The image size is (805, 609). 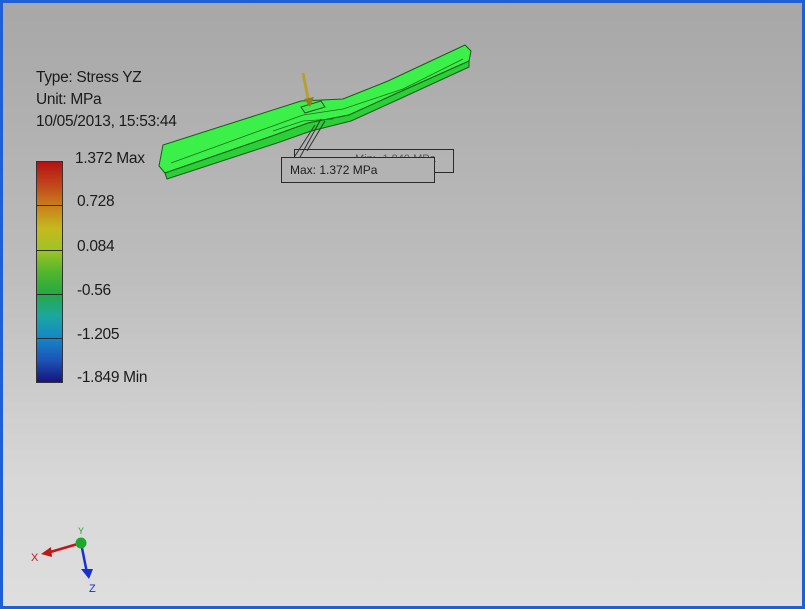 What do you see at coordinates (81, 543) in the screenshot?
I see `y-axis-icon` at bounding box center [81, 543].